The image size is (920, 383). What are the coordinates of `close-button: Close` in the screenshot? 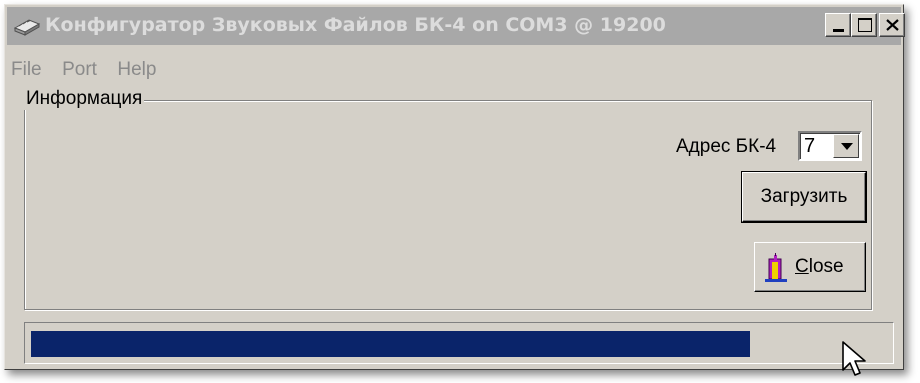 It's located at (810, 267).